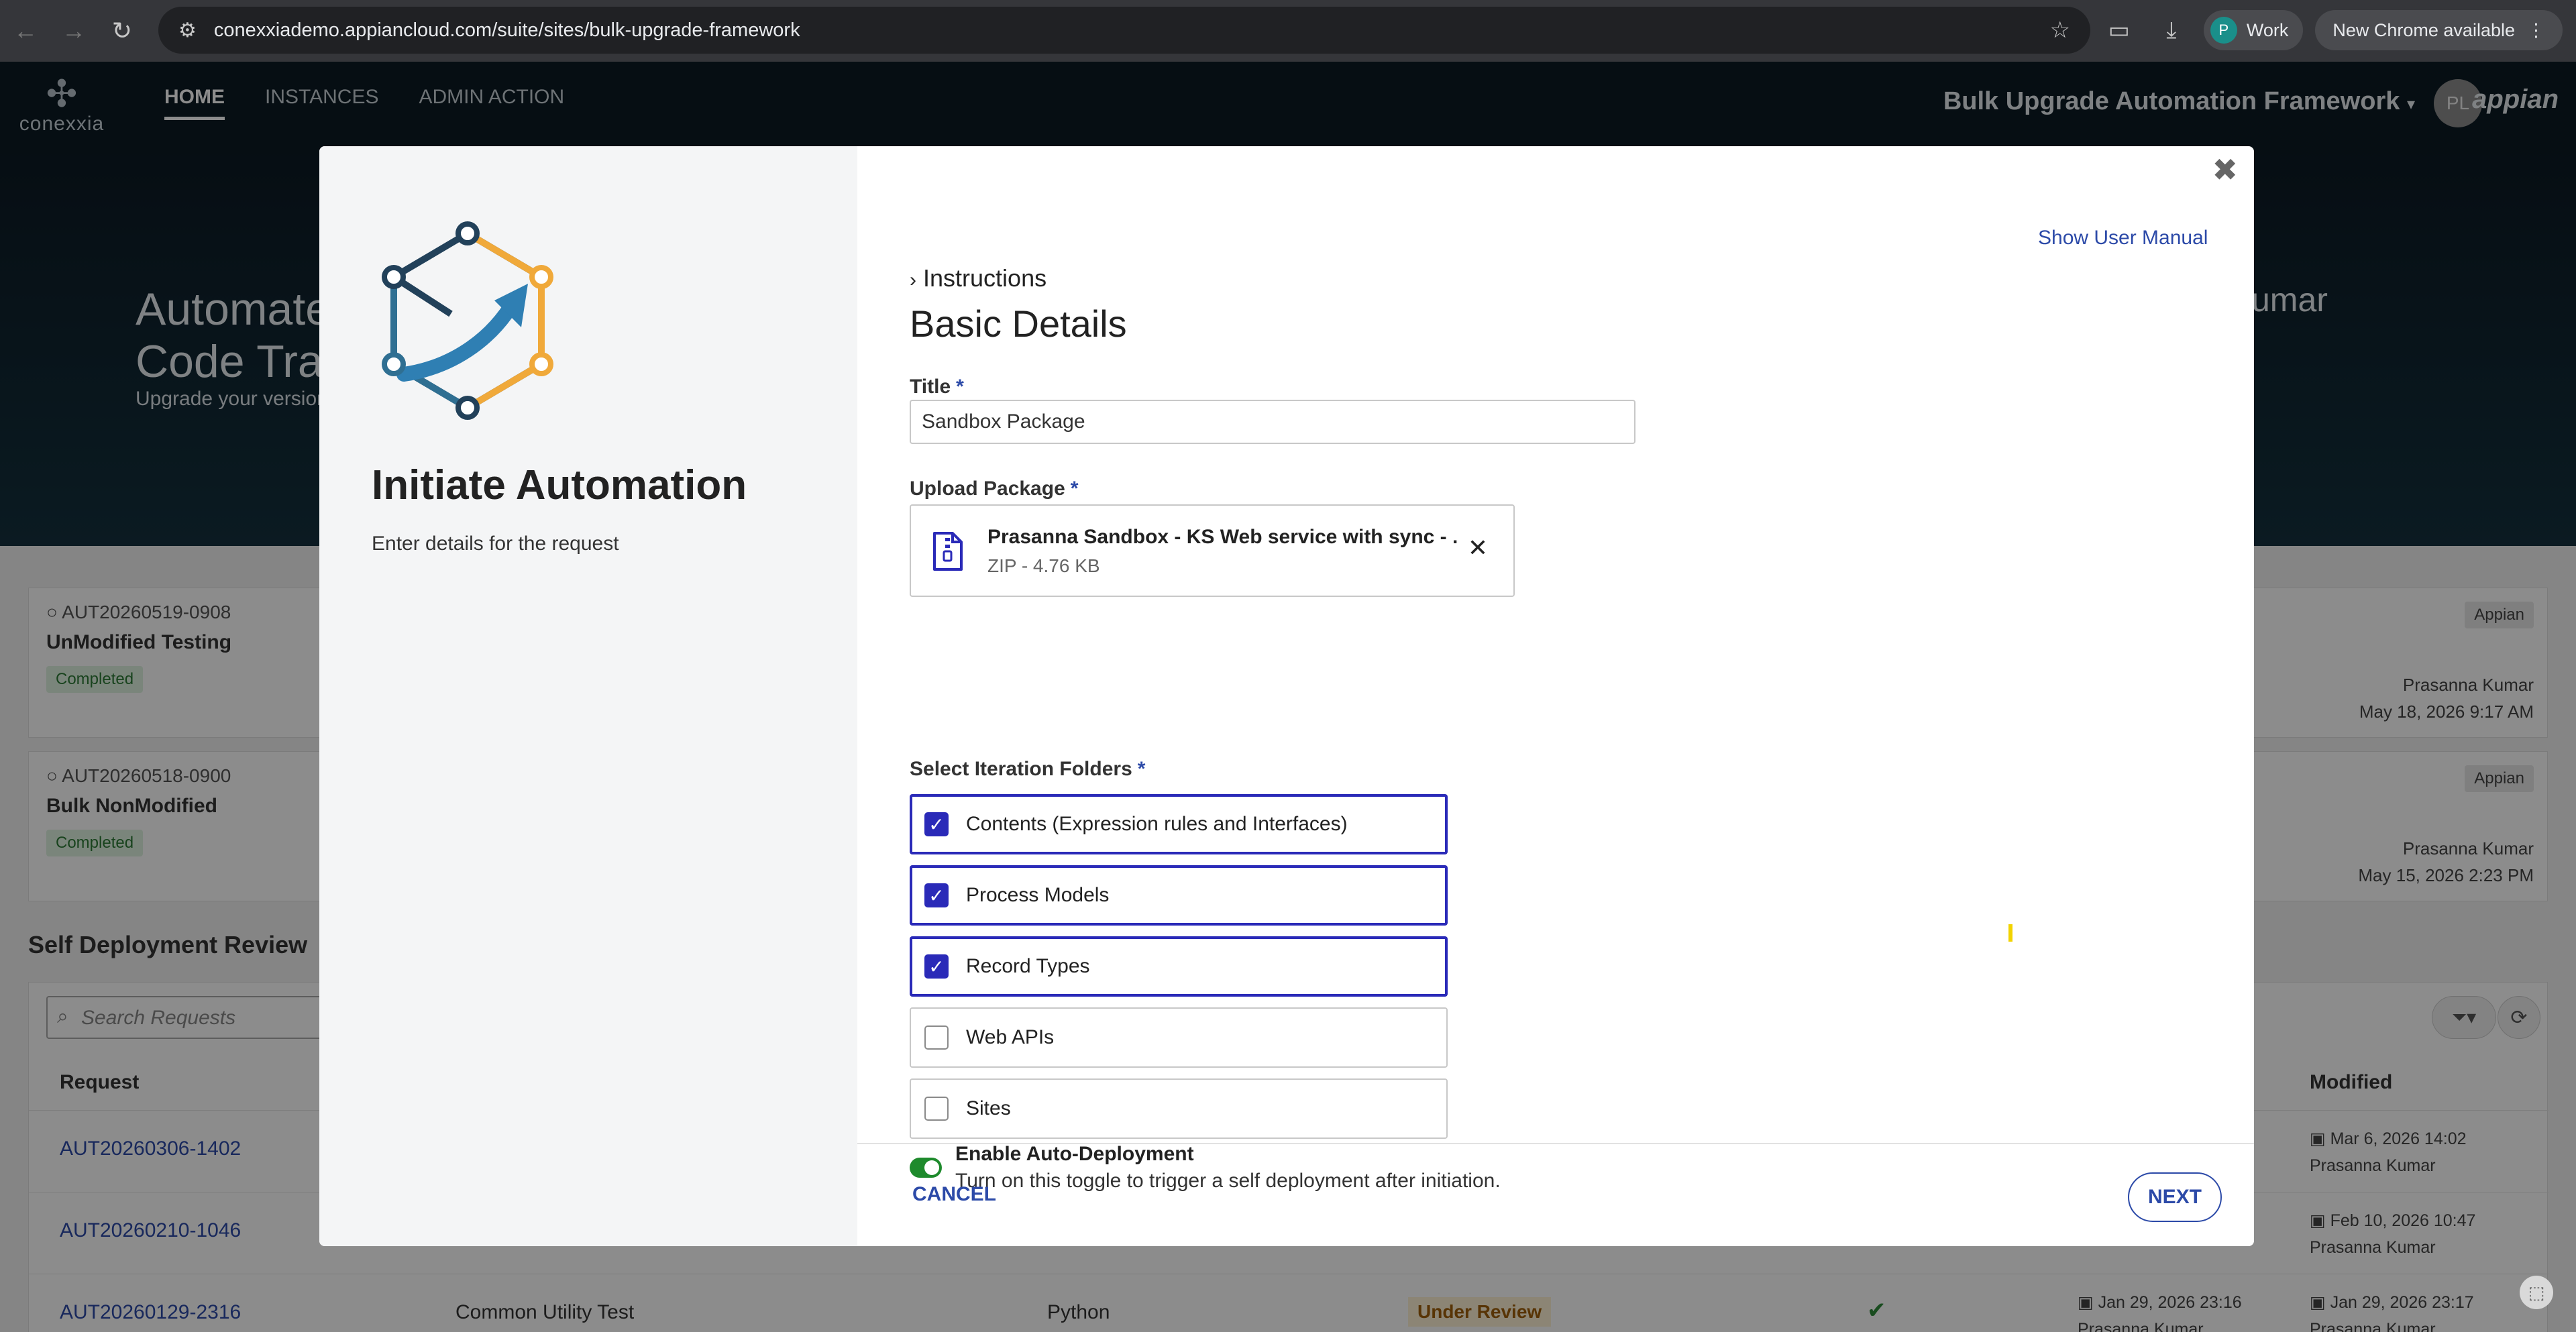 This screenshot has width=2576, height=1332. What do you see at coordinates (2267, 29) in the screenshot?
I see `profile-label: Work` at bounding box center [2267, 29].